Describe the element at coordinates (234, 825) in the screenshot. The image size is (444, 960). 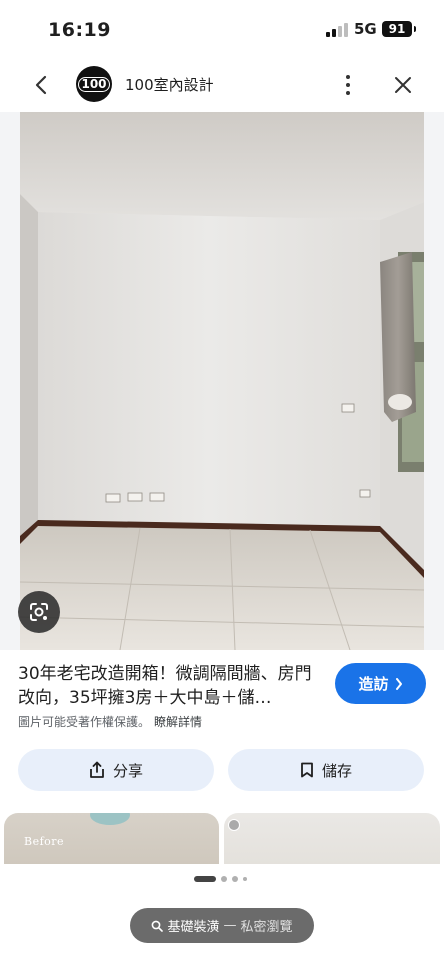
I see `watermark-badge-icon` at that location.